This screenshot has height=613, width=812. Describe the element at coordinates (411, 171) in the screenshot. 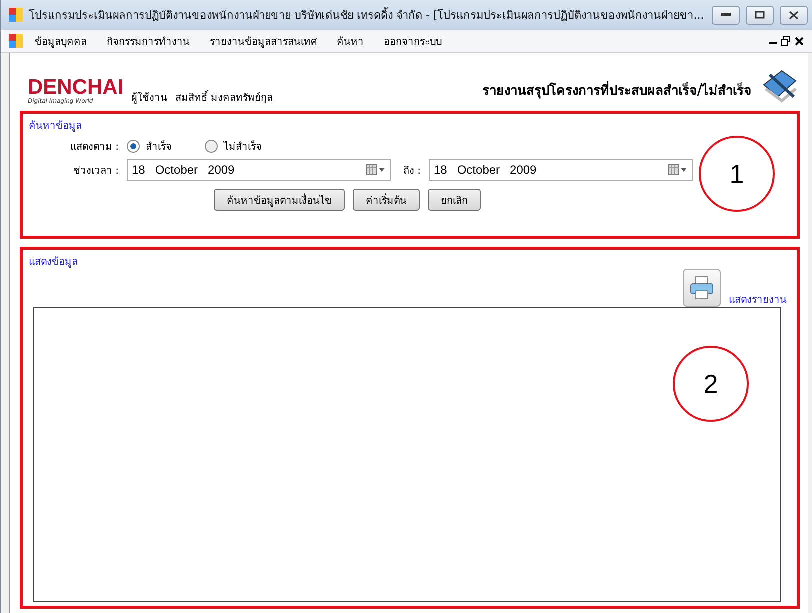

I see `to-label: ถึง :` at that location.